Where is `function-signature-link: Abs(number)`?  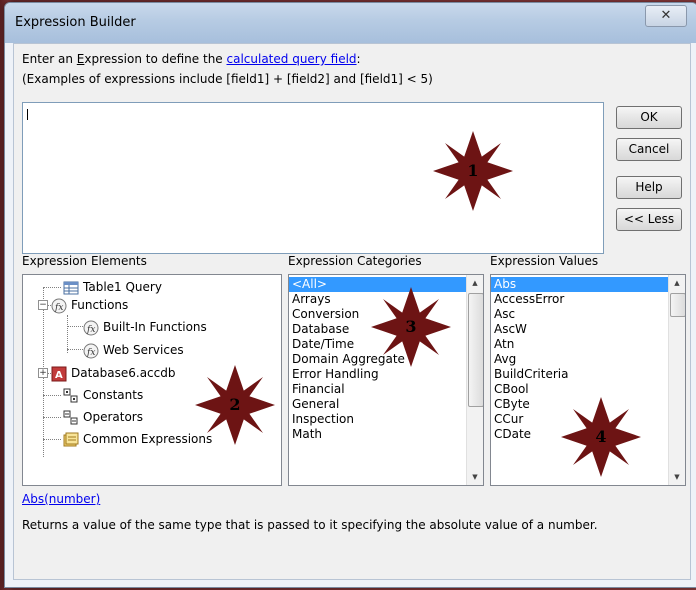 function-signature-link: Abs(number) is located at coordinates (61, 499).